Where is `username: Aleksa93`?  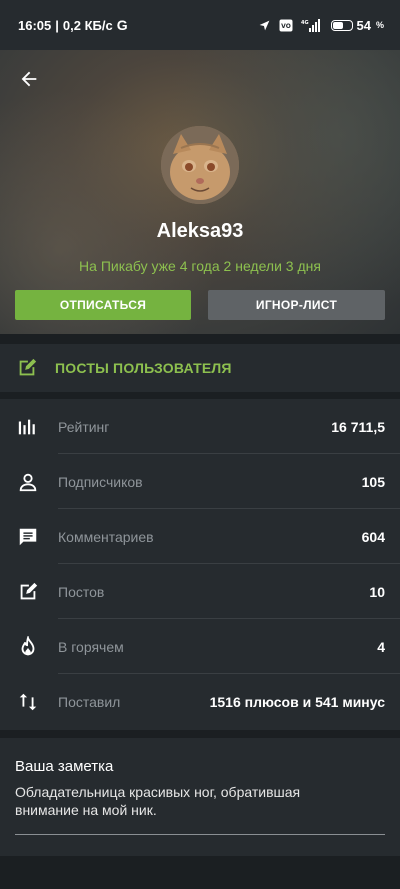 username: Aleksa93 is located at coordinates (200, 231).